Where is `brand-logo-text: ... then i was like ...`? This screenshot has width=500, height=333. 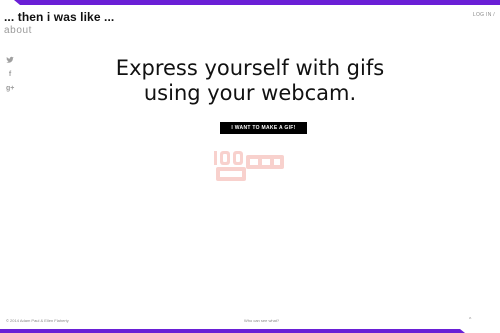
brand-logo-text: ... then i was like ... is located at coordinates (59, 17).